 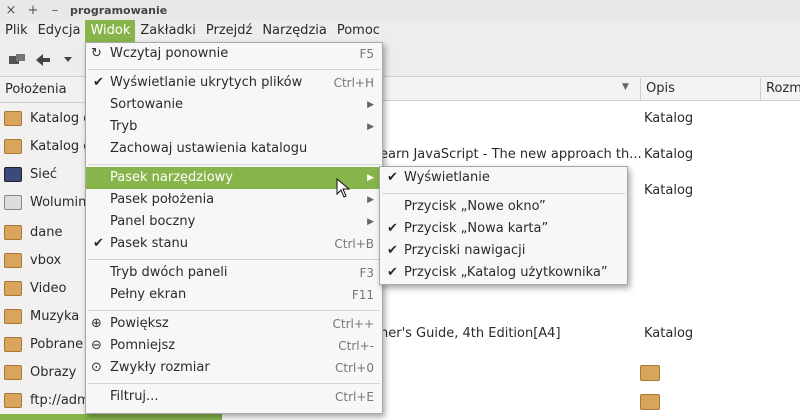 What do you see at coordinates (503, 207) in the screenshot?
I see `submenu-item-new-window: Przycisk „Nowe okno”` at bounding box center [503, 207].